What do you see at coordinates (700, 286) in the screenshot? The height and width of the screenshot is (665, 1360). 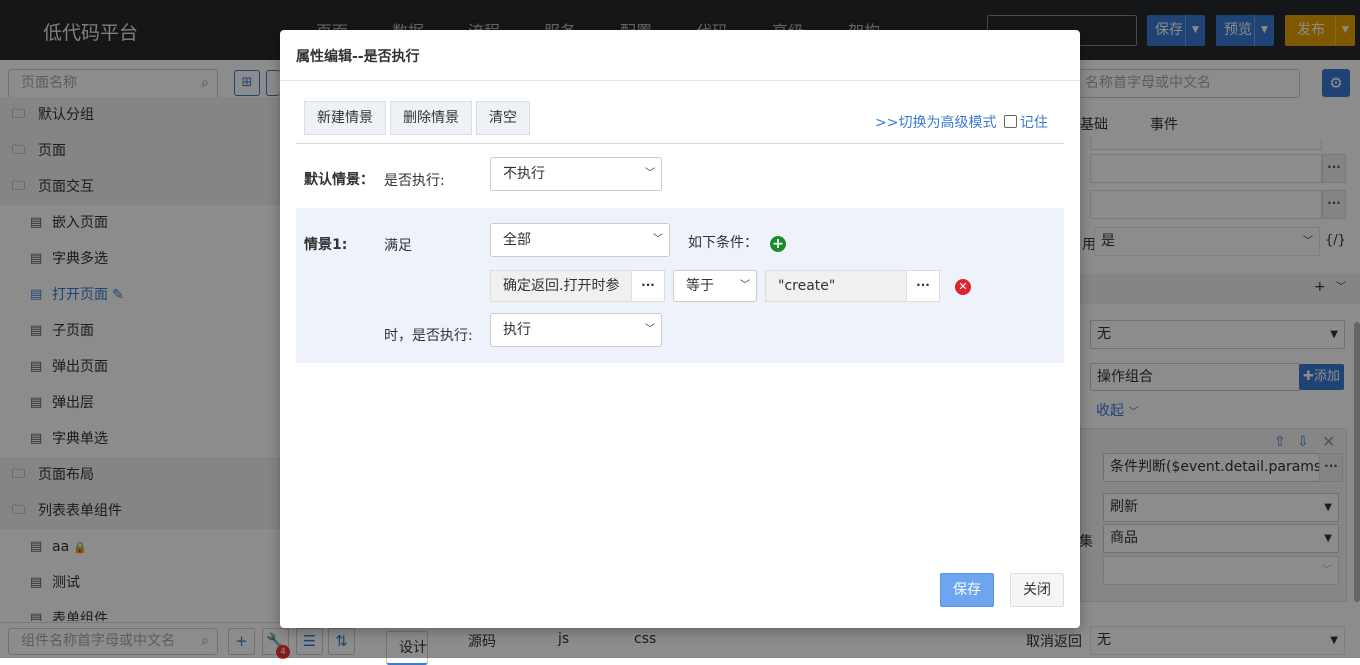 I see `select-value: 等于` at bounding box center [700, 286].